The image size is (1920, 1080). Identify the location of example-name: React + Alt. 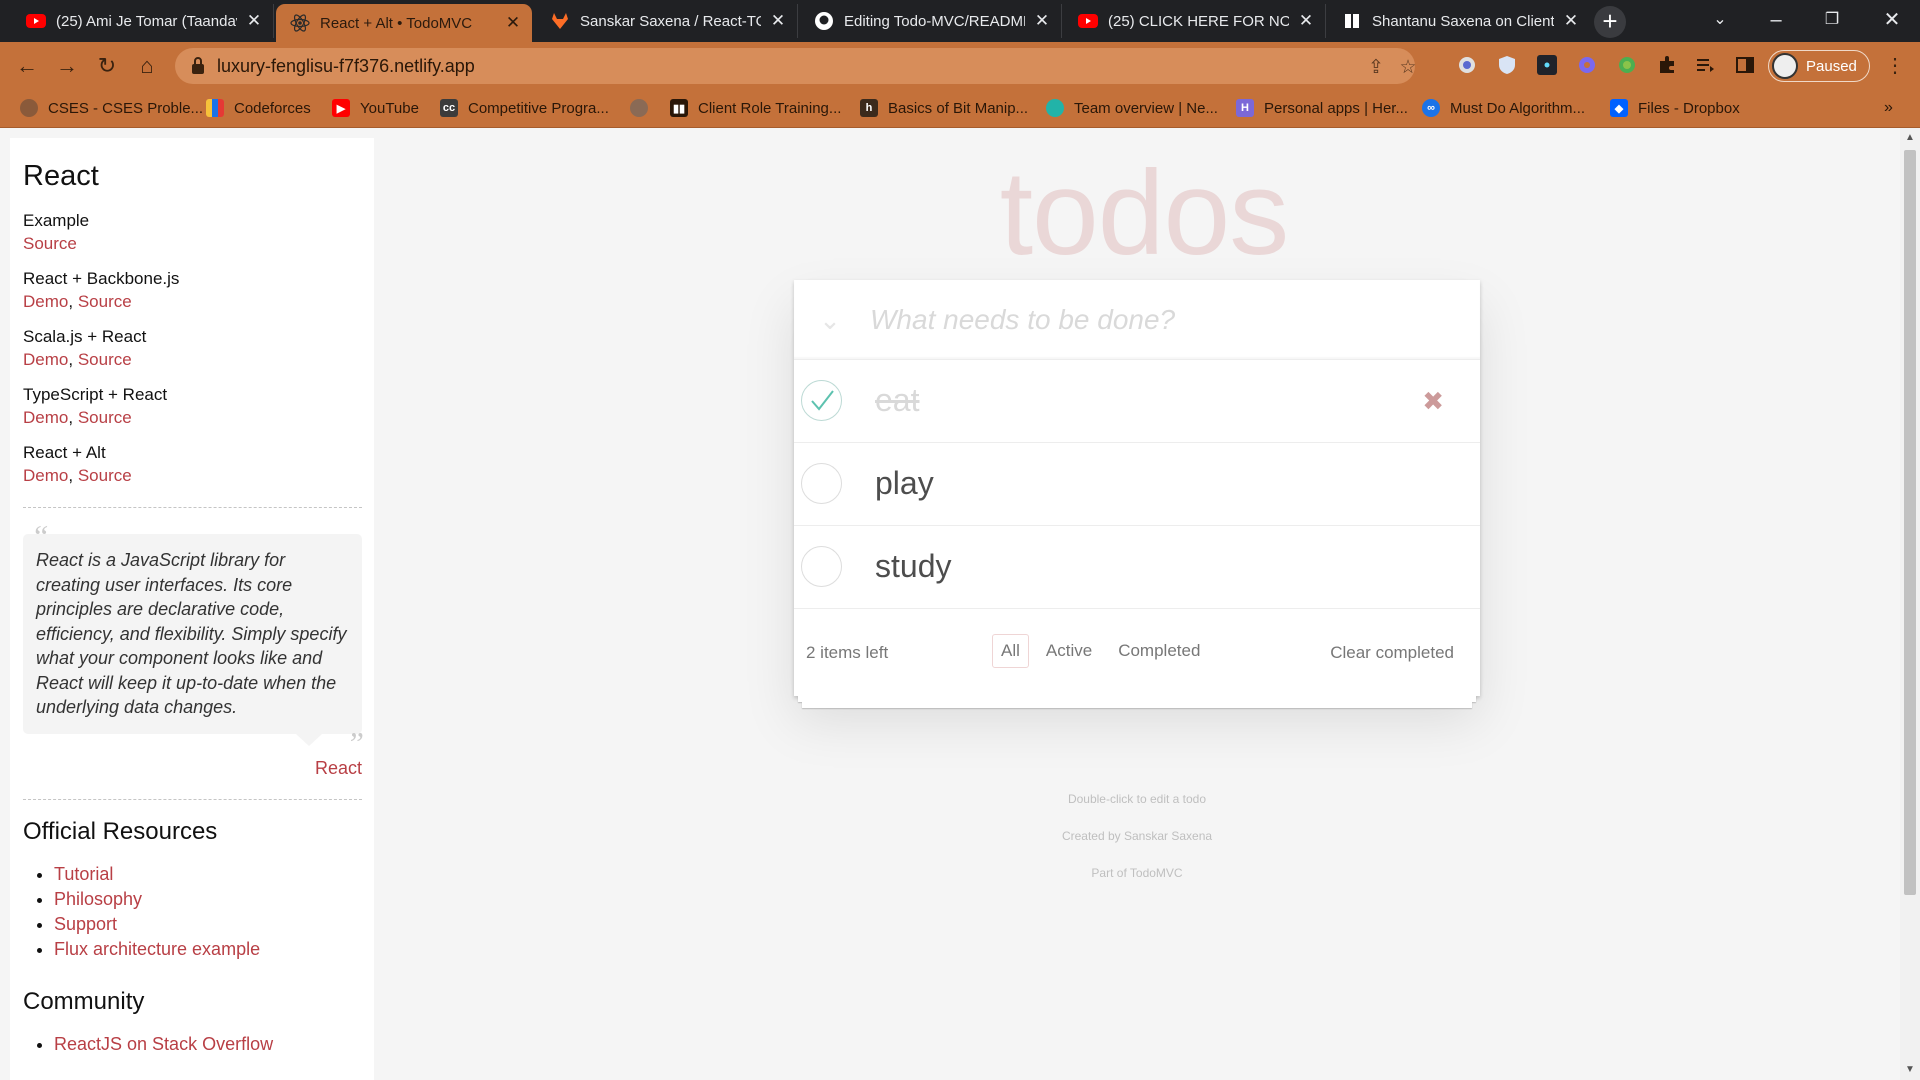
(64, 452).